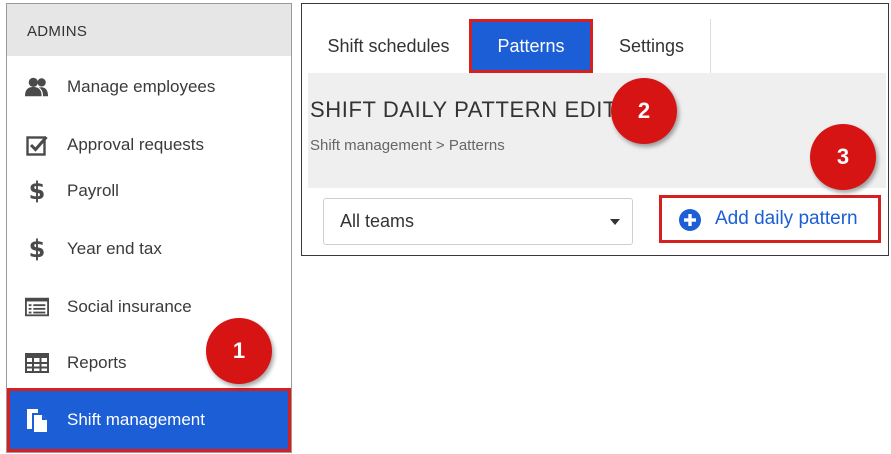 The image size is (891, 454). What do you see at coordinates (407, 145) in the screenshot?
I see `breadcrumb: Shift management > Patterns` at bounding box center [407, 145].